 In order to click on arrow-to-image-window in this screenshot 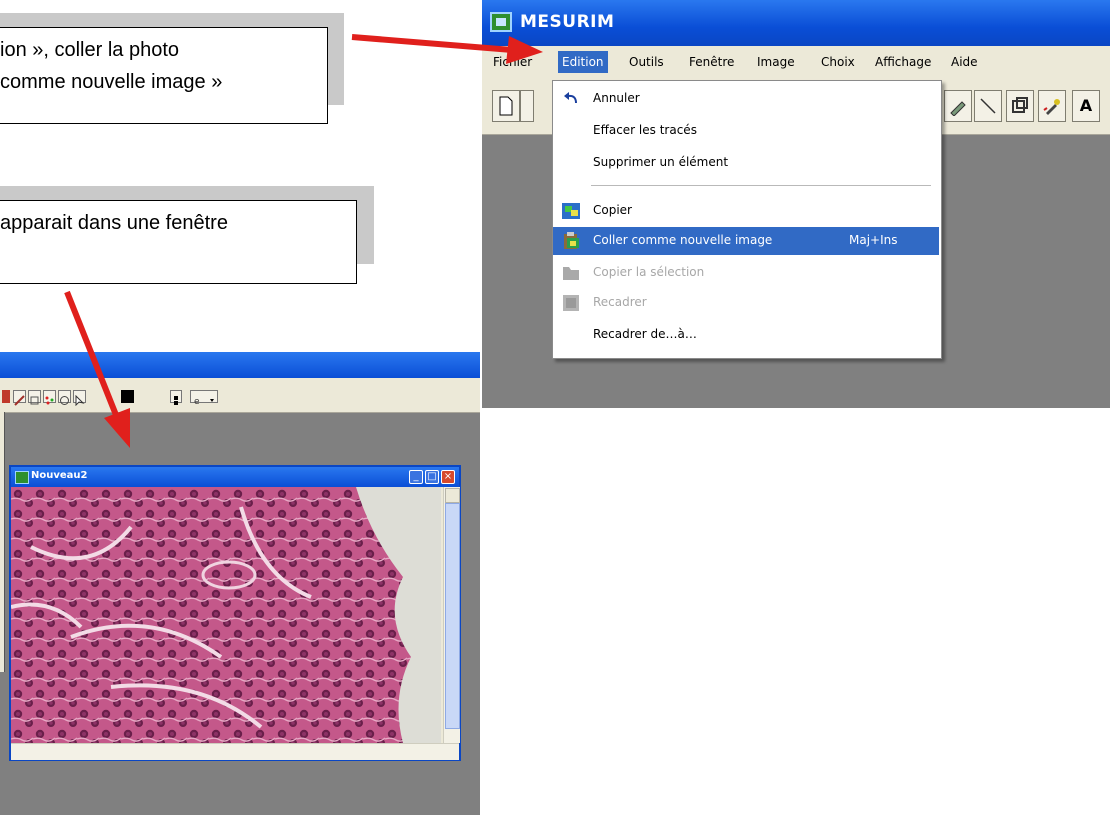, I will do `click(92, 356)`.